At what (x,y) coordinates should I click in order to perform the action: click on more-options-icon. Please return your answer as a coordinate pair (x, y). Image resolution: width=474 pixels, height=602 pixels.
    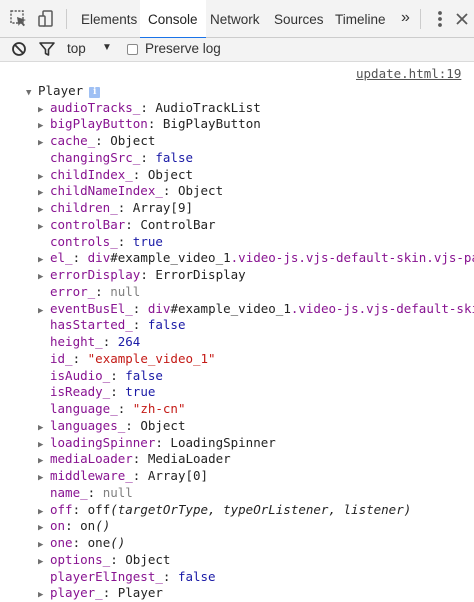
    Looking at the image, I should click on (440, 19).